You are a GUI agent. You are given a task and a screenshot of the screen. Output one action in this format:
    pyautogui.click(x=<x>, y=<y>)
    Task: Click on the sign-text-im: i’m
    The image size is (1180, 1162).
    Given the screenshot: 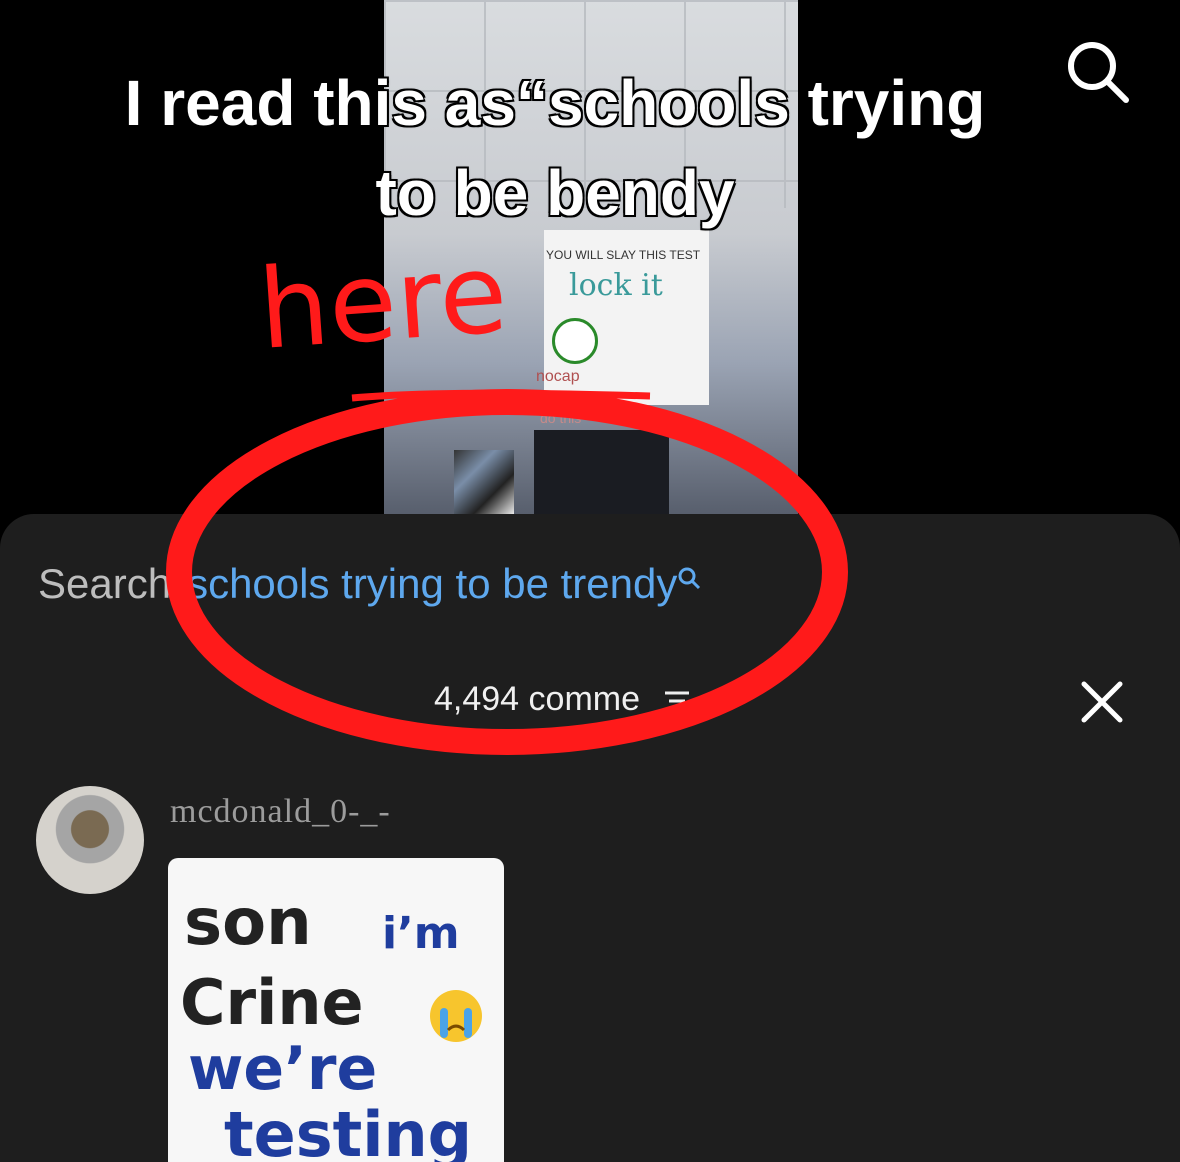 What is the action you would take?
    pyautogui.click(x=421, y=933)
    